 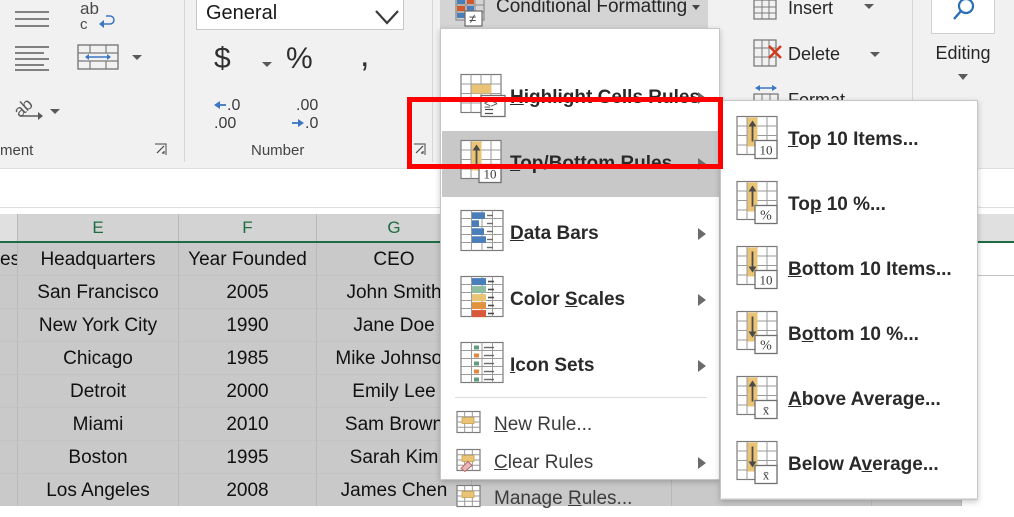 I want to click on percent-format-button: %, so click(x=299, y=59).